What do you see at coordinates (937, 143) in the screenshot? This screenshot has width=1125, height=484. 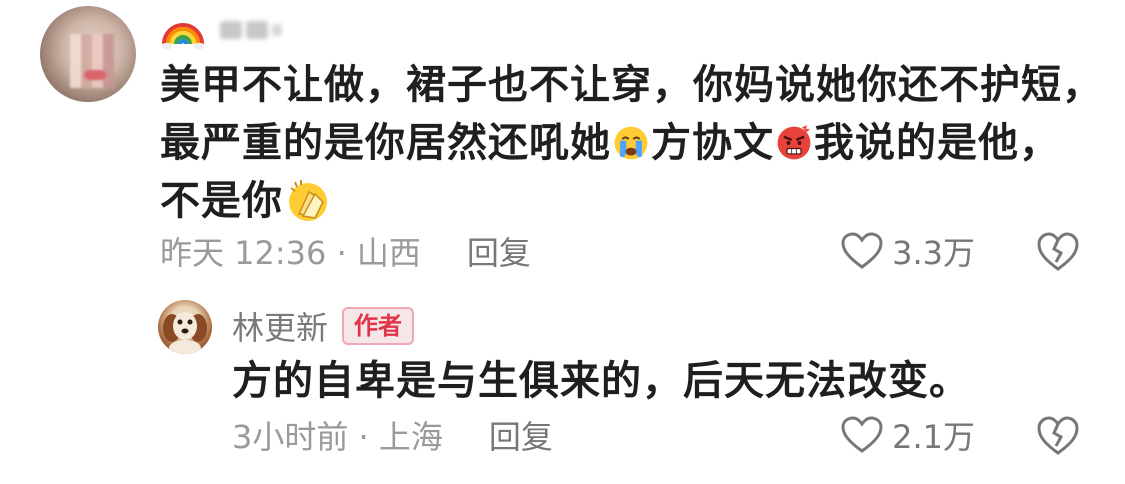 I see `comment-text-segment: 我说的是他，` at bounding box center [937, 143].